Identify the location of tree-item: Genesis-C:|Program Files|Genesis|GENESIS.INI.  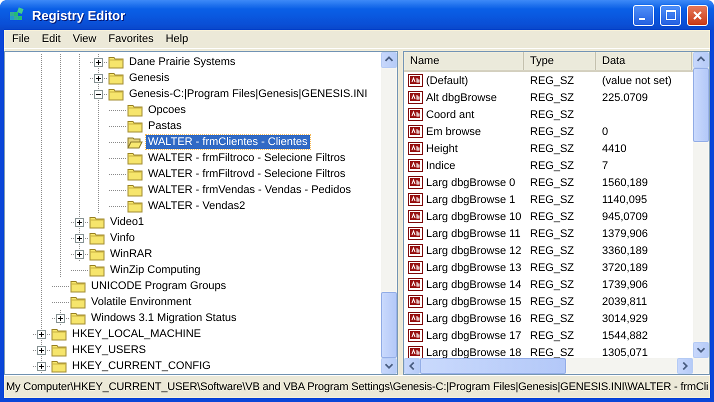
(248, 94).